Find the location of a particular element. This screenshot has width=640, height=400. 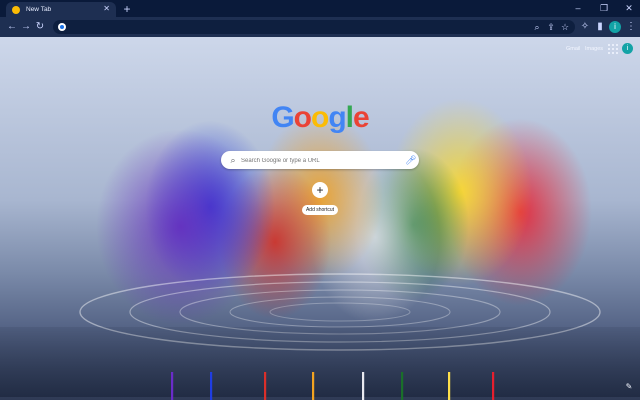

google-logo-letter: l is located at coordinates (349, 117).